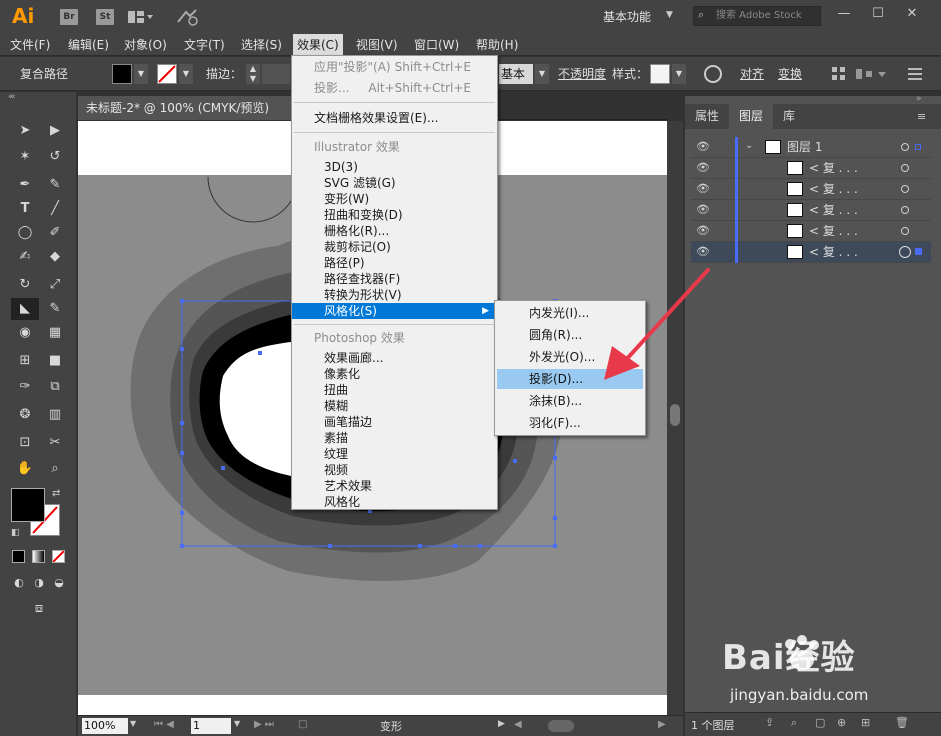 The width and height of the screenshot is (941, 736). I want to click on trash-icon: 🗑, so click(902, 722).